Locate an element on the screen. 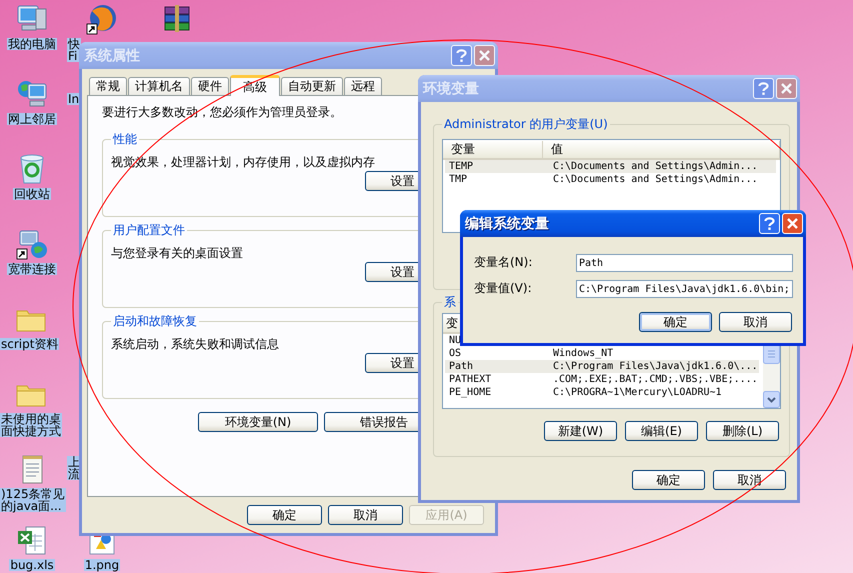  variable-name: Path is located at coordinates (461, 366).